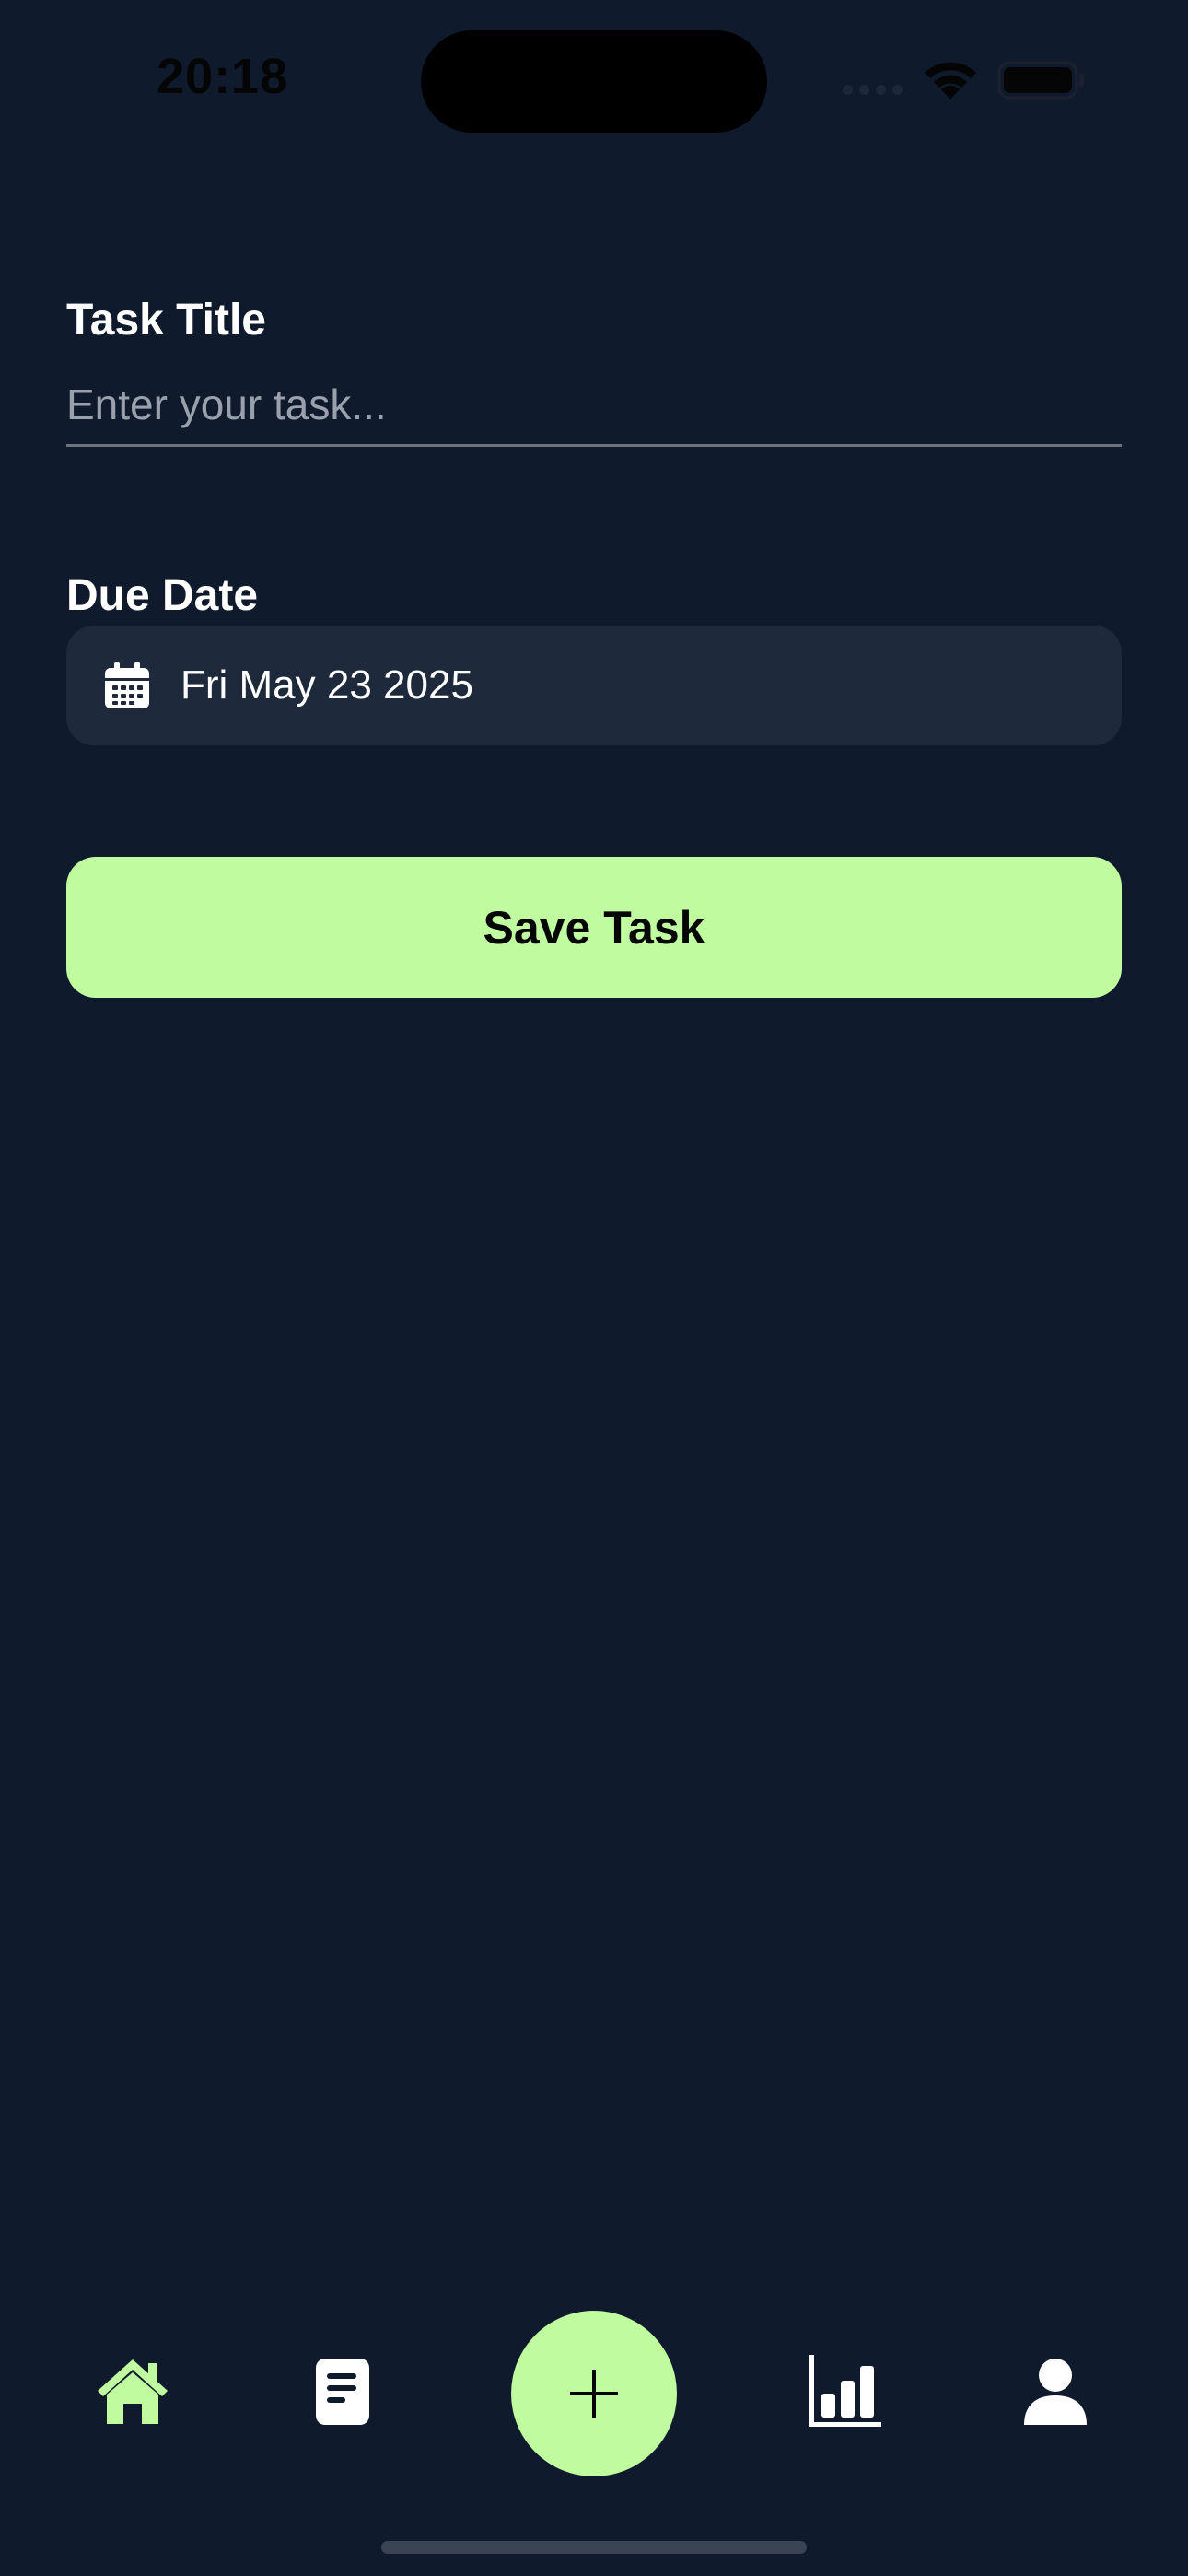 This screenshot has width=1188, height=2576. I want to click on user-icon, so click(1055, 2392).